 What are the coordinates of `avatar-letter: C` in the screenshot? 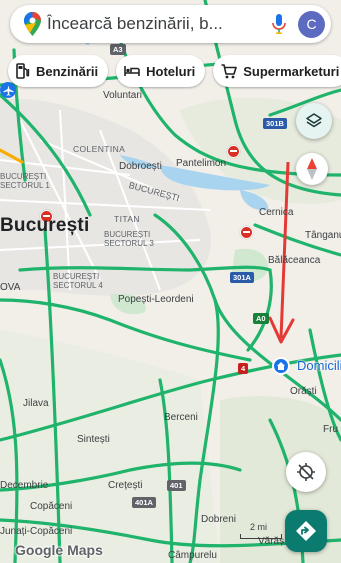 It's located at (311, 24).